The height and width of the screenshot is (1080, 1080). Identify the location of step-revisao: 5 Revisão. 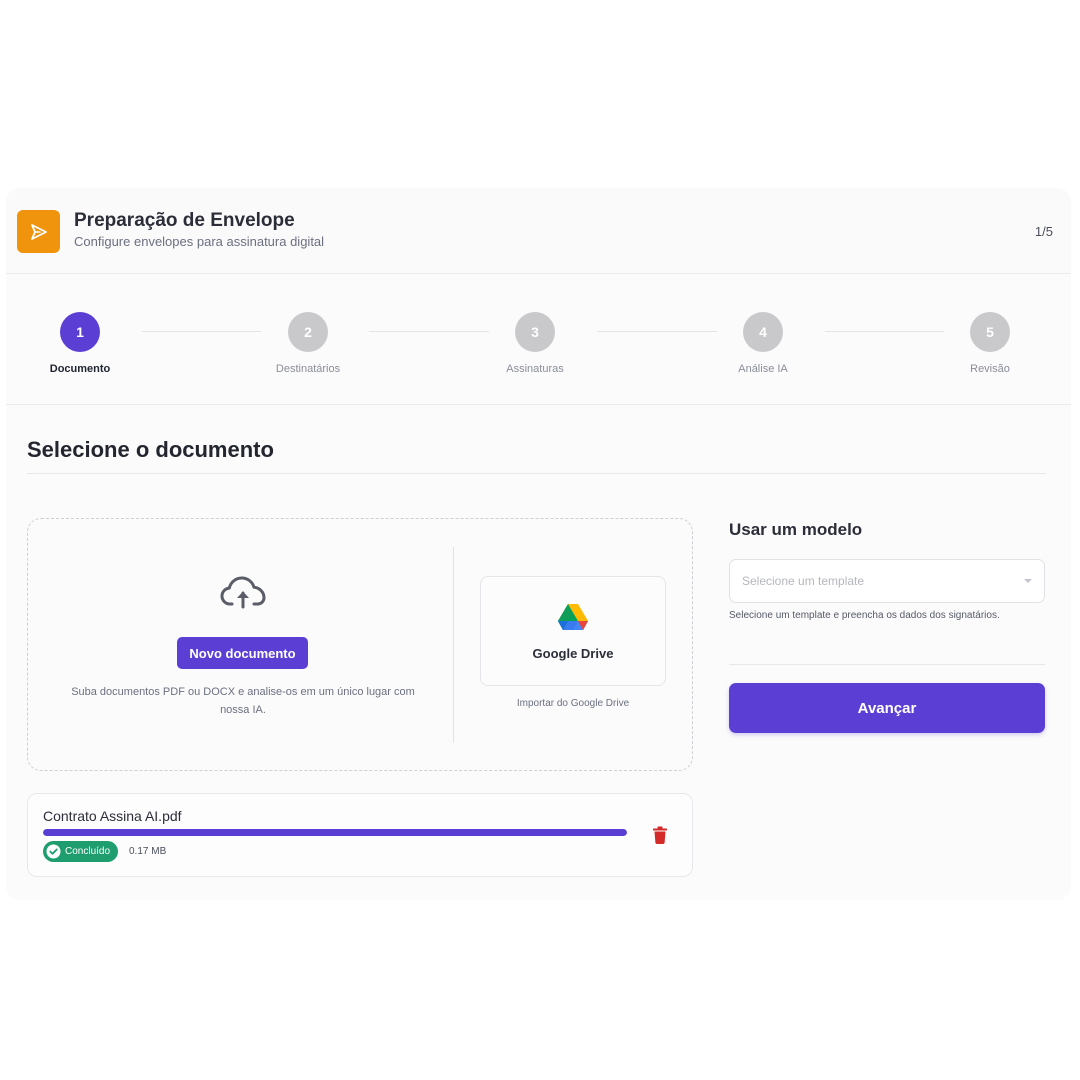
(990, 343).